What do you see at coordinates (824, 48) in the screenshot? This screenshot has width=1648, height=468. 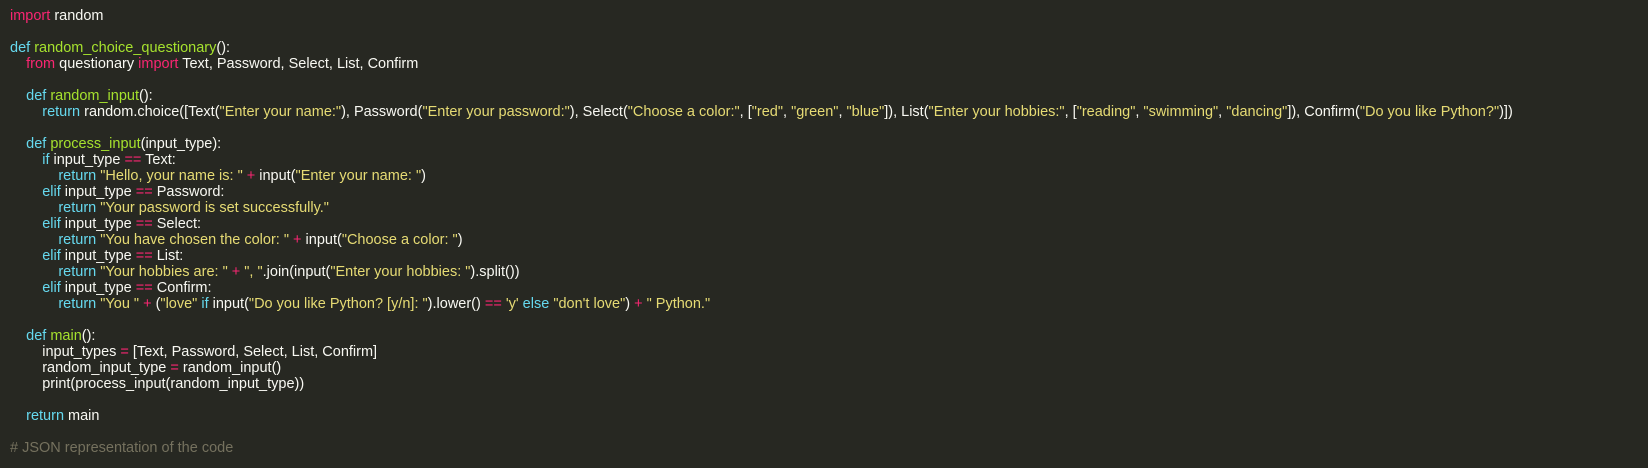 I see `code-line: def random_choice_questionary():` at bounding box center [824, 48].